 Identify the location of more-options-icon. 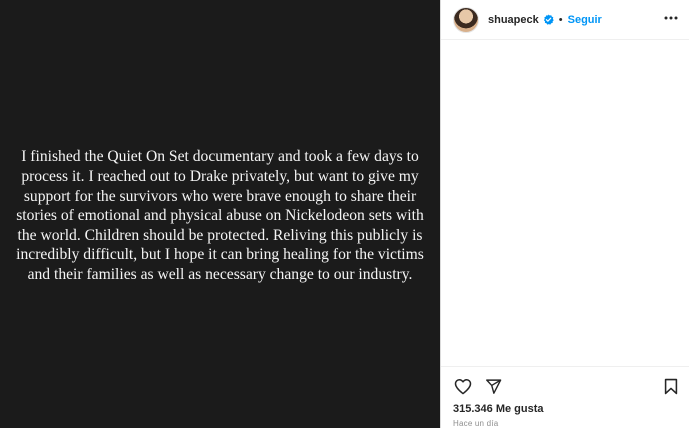
(671, 18).